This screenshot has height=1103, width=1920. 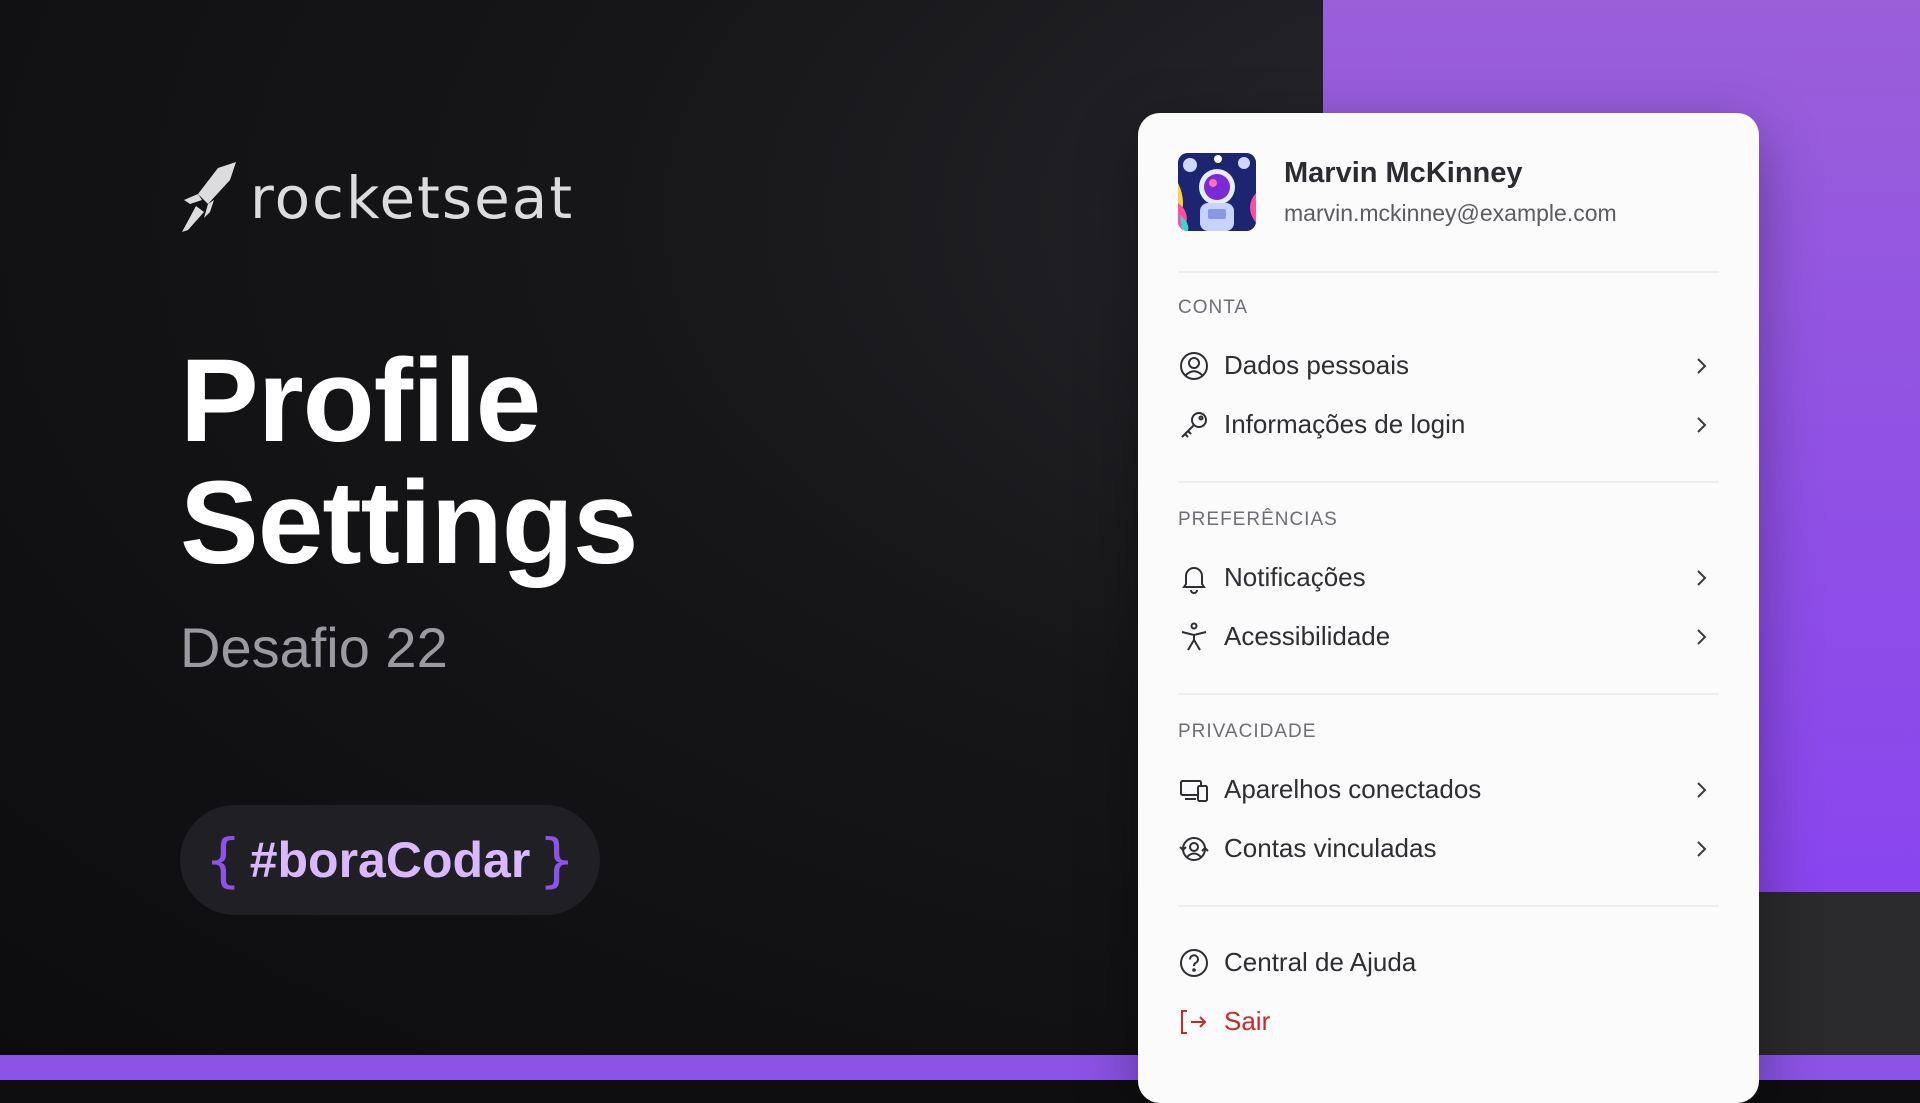 What do you see at coordinates (1258, 519) in the screenshot?
I see `section-title-preferences: PREFERÊNCIAS` at bounding box center [1258, 519].